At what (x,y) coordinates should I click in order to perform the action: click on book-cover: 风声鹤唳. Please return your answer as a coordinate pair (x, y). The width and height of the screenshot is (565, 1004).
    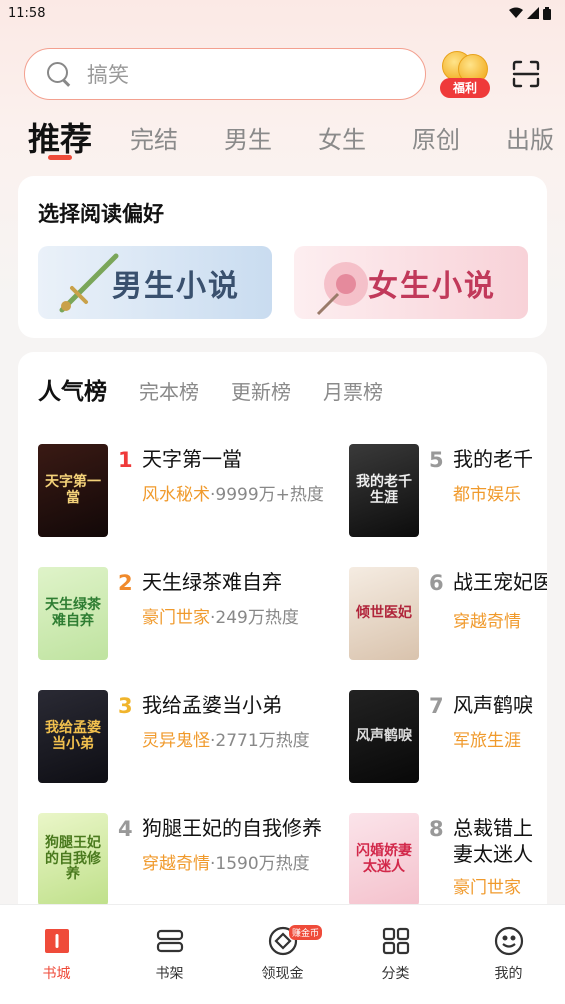
    Looking at the image, I should click on (384, 736).